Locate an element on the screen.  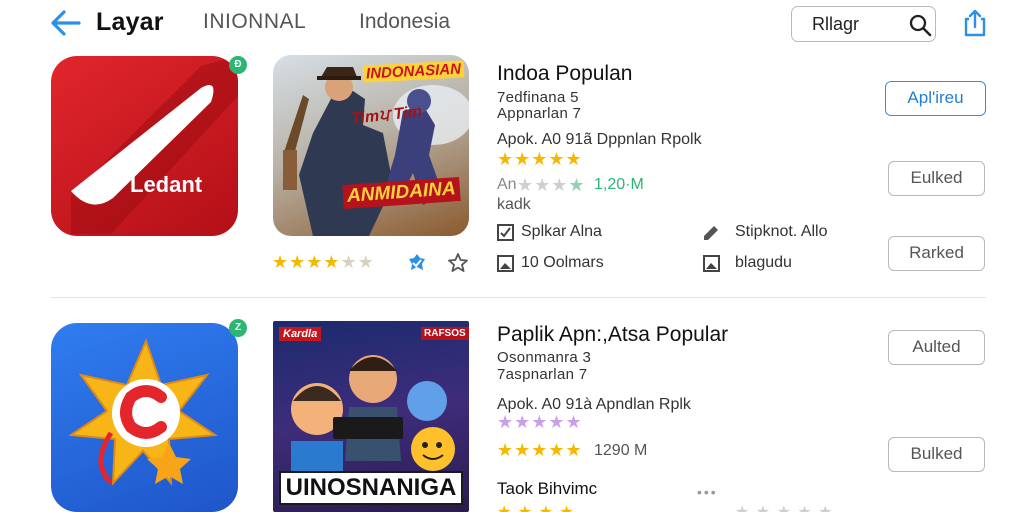
app-description: Apok. A0 91ã Dppnlan Rpolk is located at coordinates (599, 139).